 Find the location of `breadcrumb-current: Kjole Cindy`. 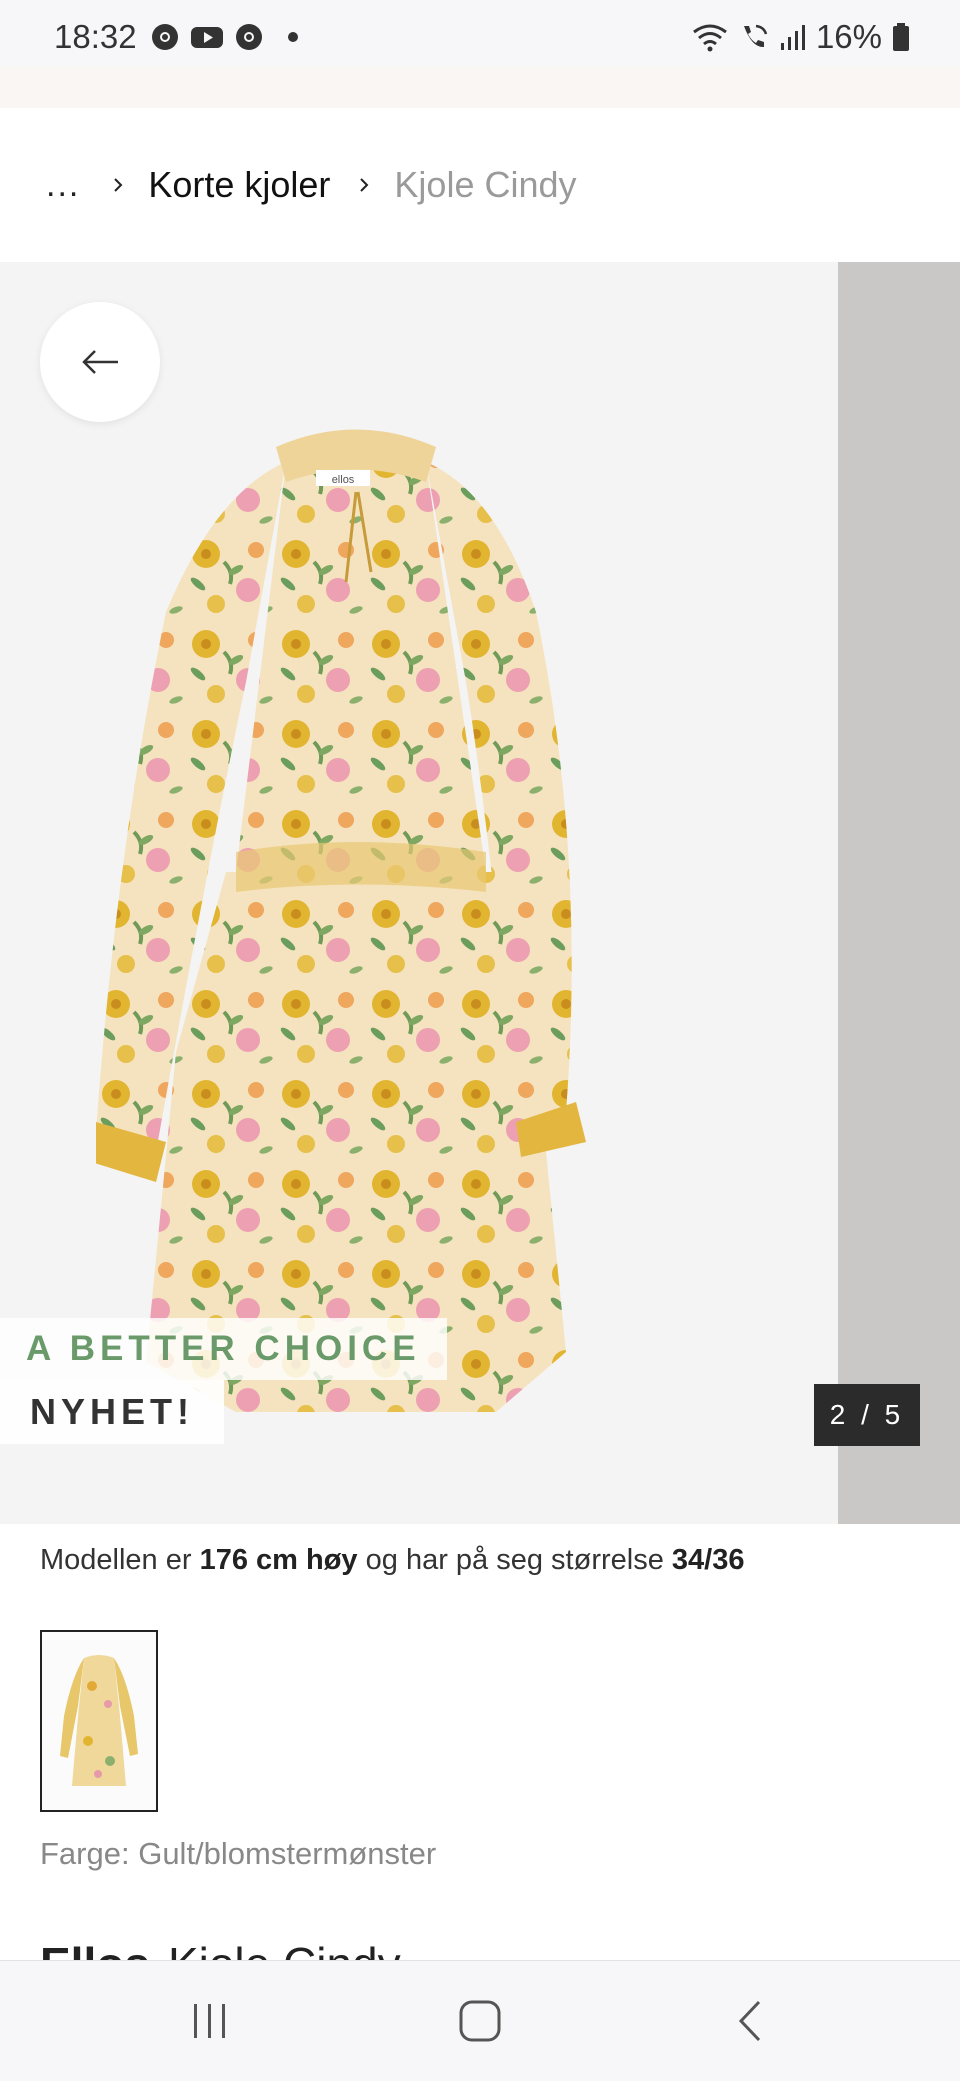

breadcrumb-current: Kjole Cindy is located at coordinates (485, 184).